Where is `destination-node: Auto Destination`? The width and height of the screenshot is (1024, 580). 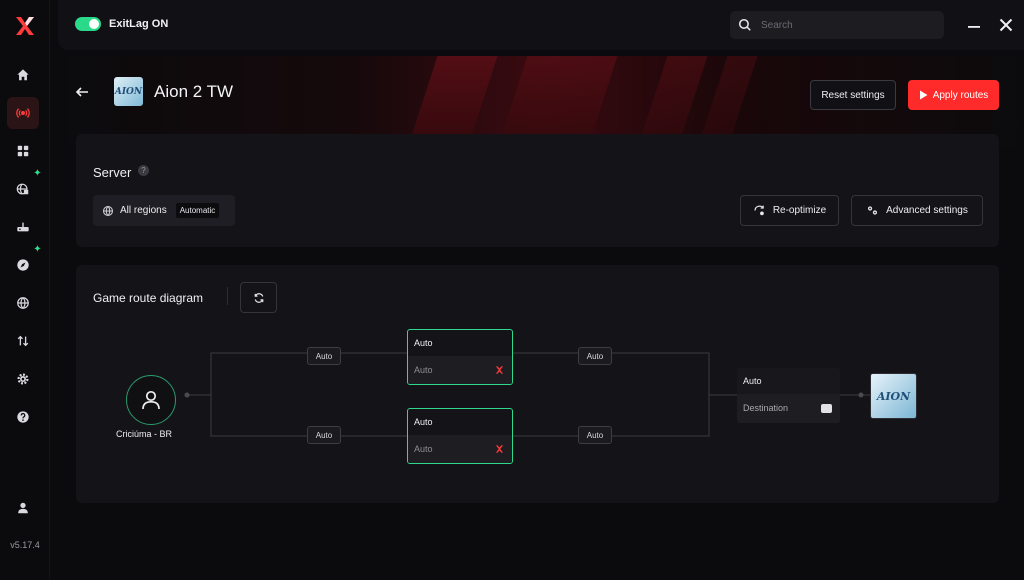 destination-node: Auto Destination is located at coordinates (788, 395).